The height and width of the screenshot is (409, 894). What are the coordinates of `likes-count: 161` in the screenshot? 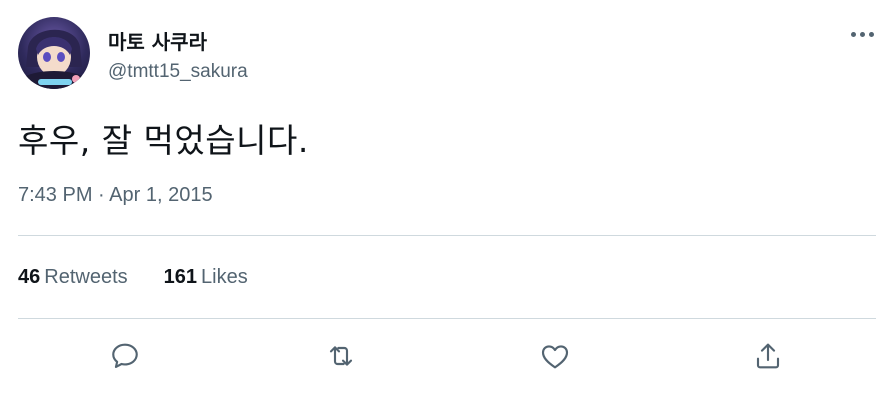 It's located at (180, 277).